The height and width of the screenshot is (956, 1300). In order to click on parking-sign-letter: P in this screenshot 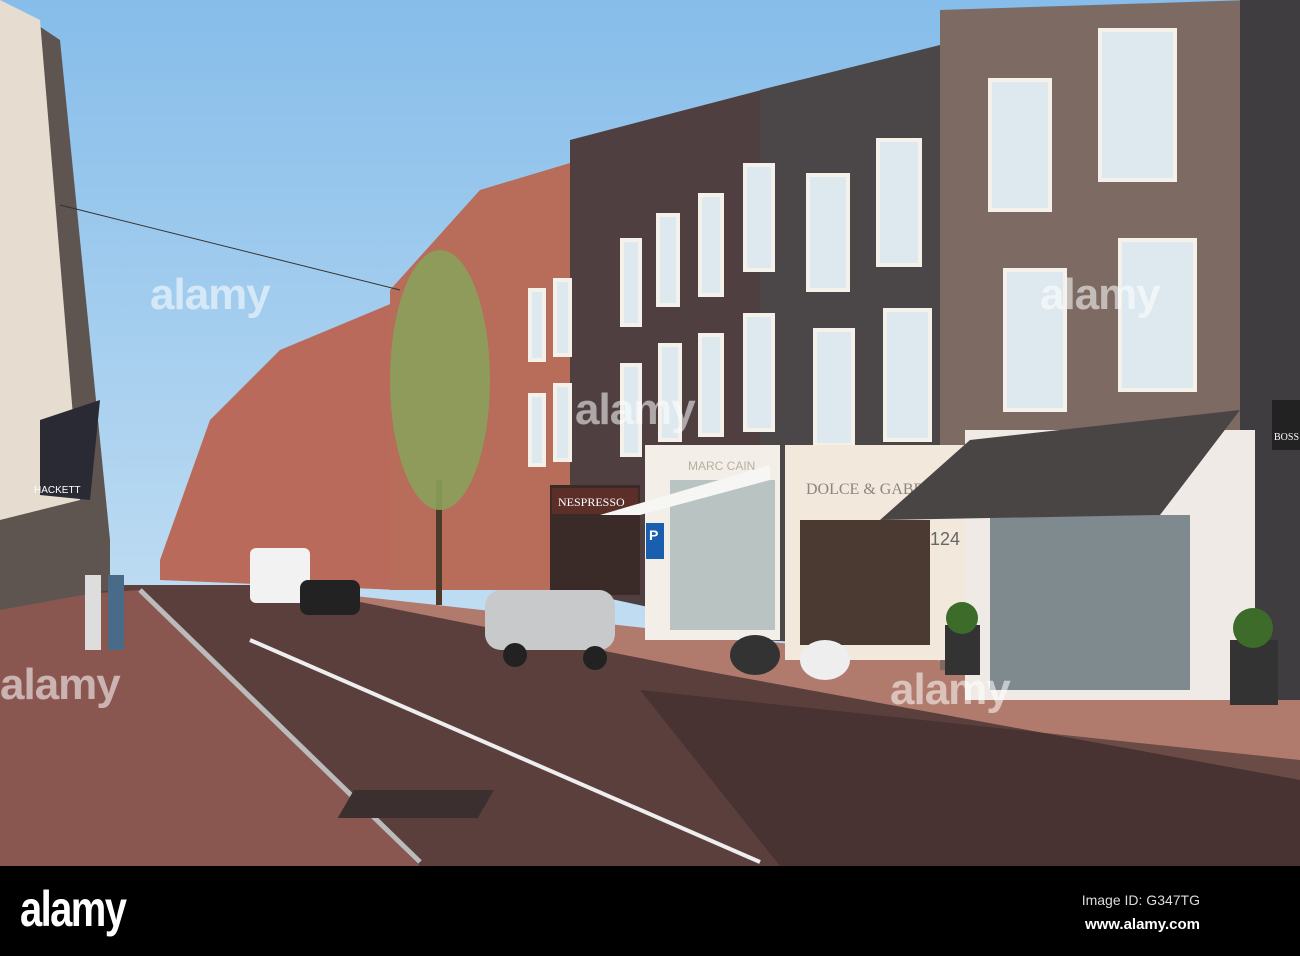, I will do `click(653, 535)`.